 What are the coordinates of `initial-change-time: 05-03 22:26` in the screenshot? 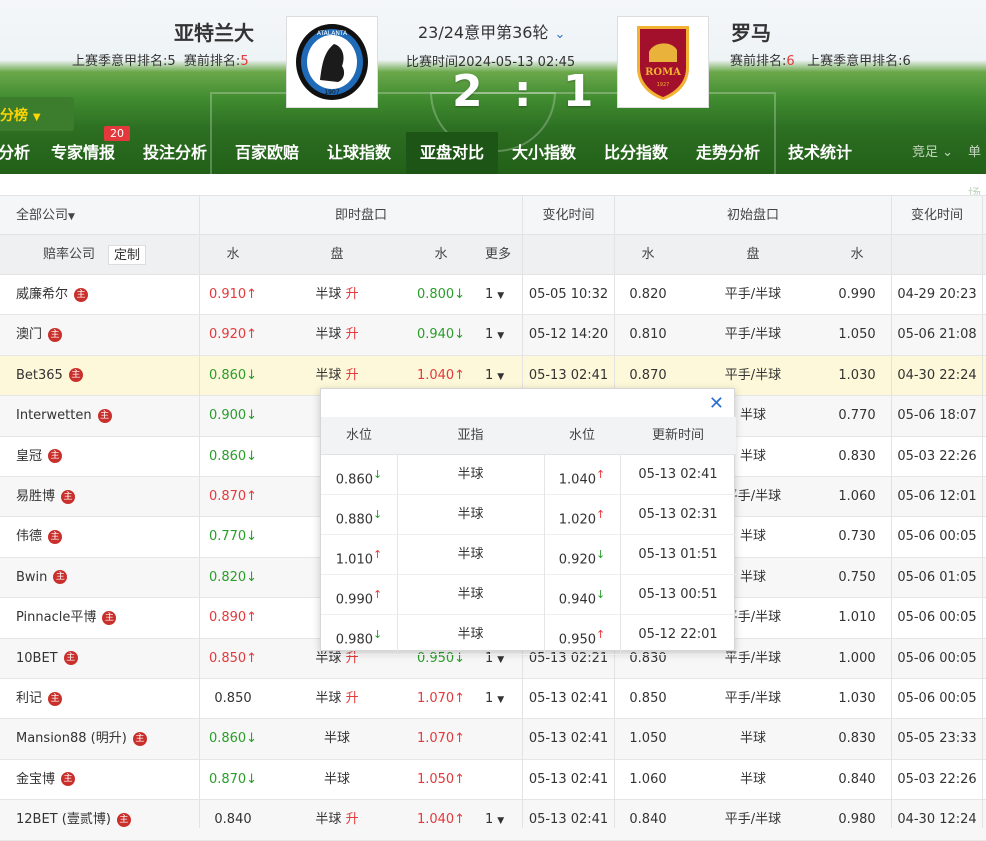 It's located at (937, 779).